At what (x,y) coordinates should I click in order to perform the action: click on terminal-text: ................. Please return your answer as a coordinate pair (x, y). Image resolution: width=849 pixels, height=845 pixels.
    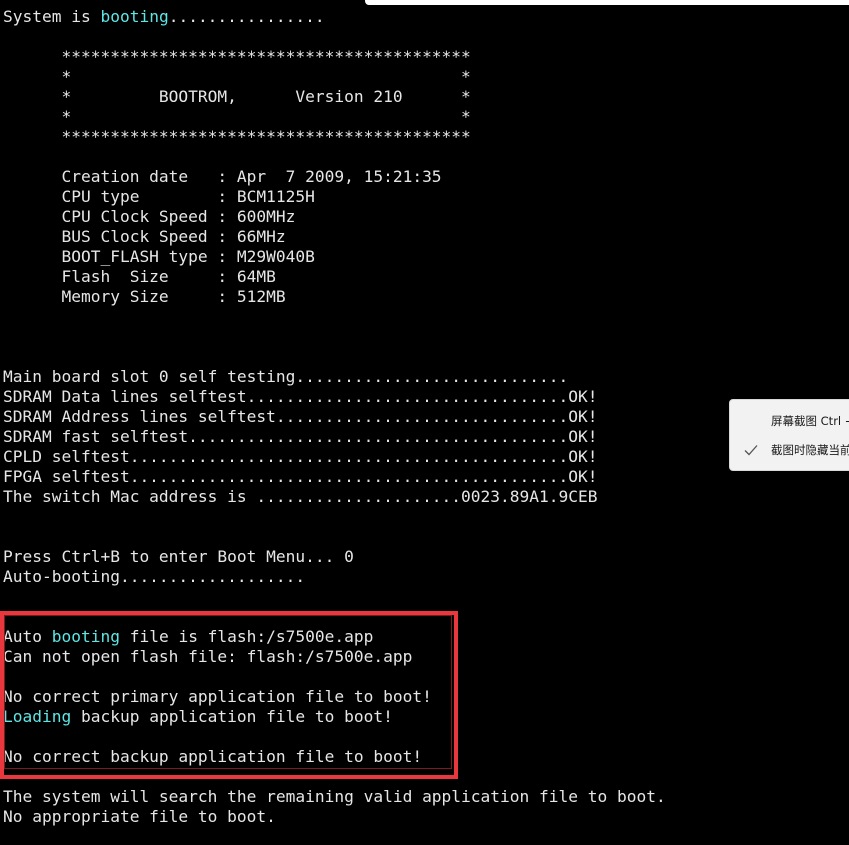
    Looking at the image, I should click on (246, 16).